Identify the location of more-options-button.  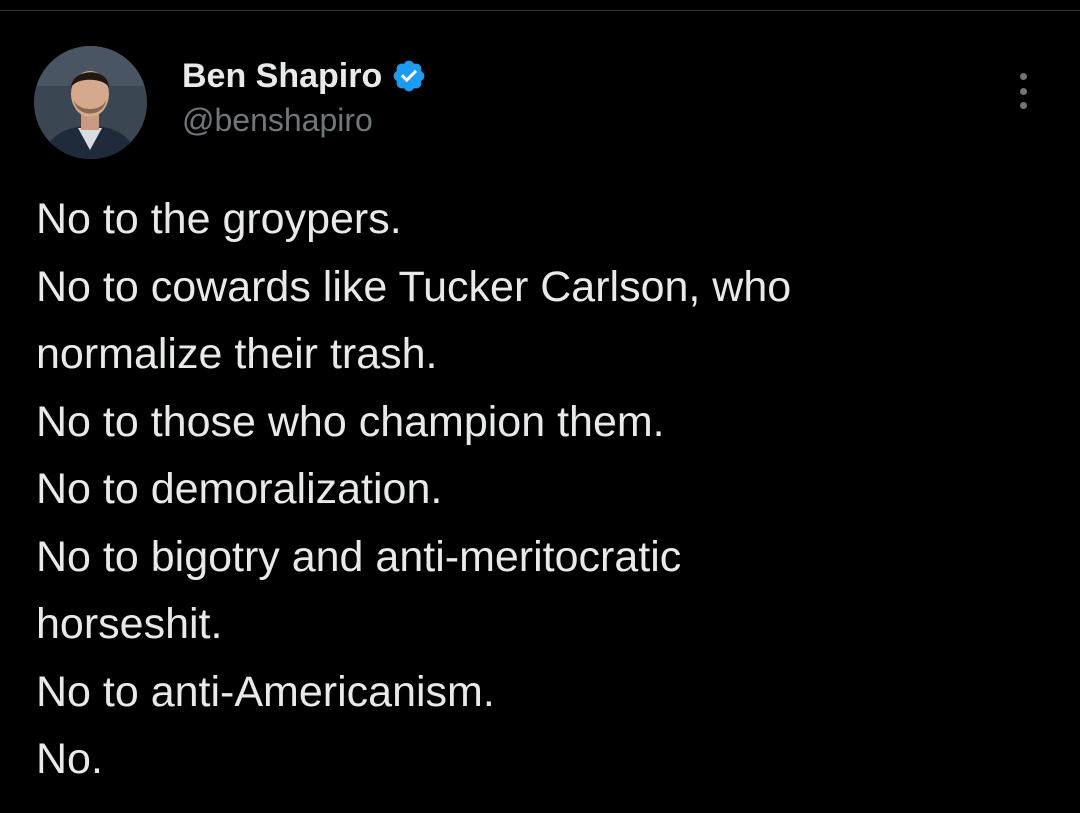
(1023, 91).